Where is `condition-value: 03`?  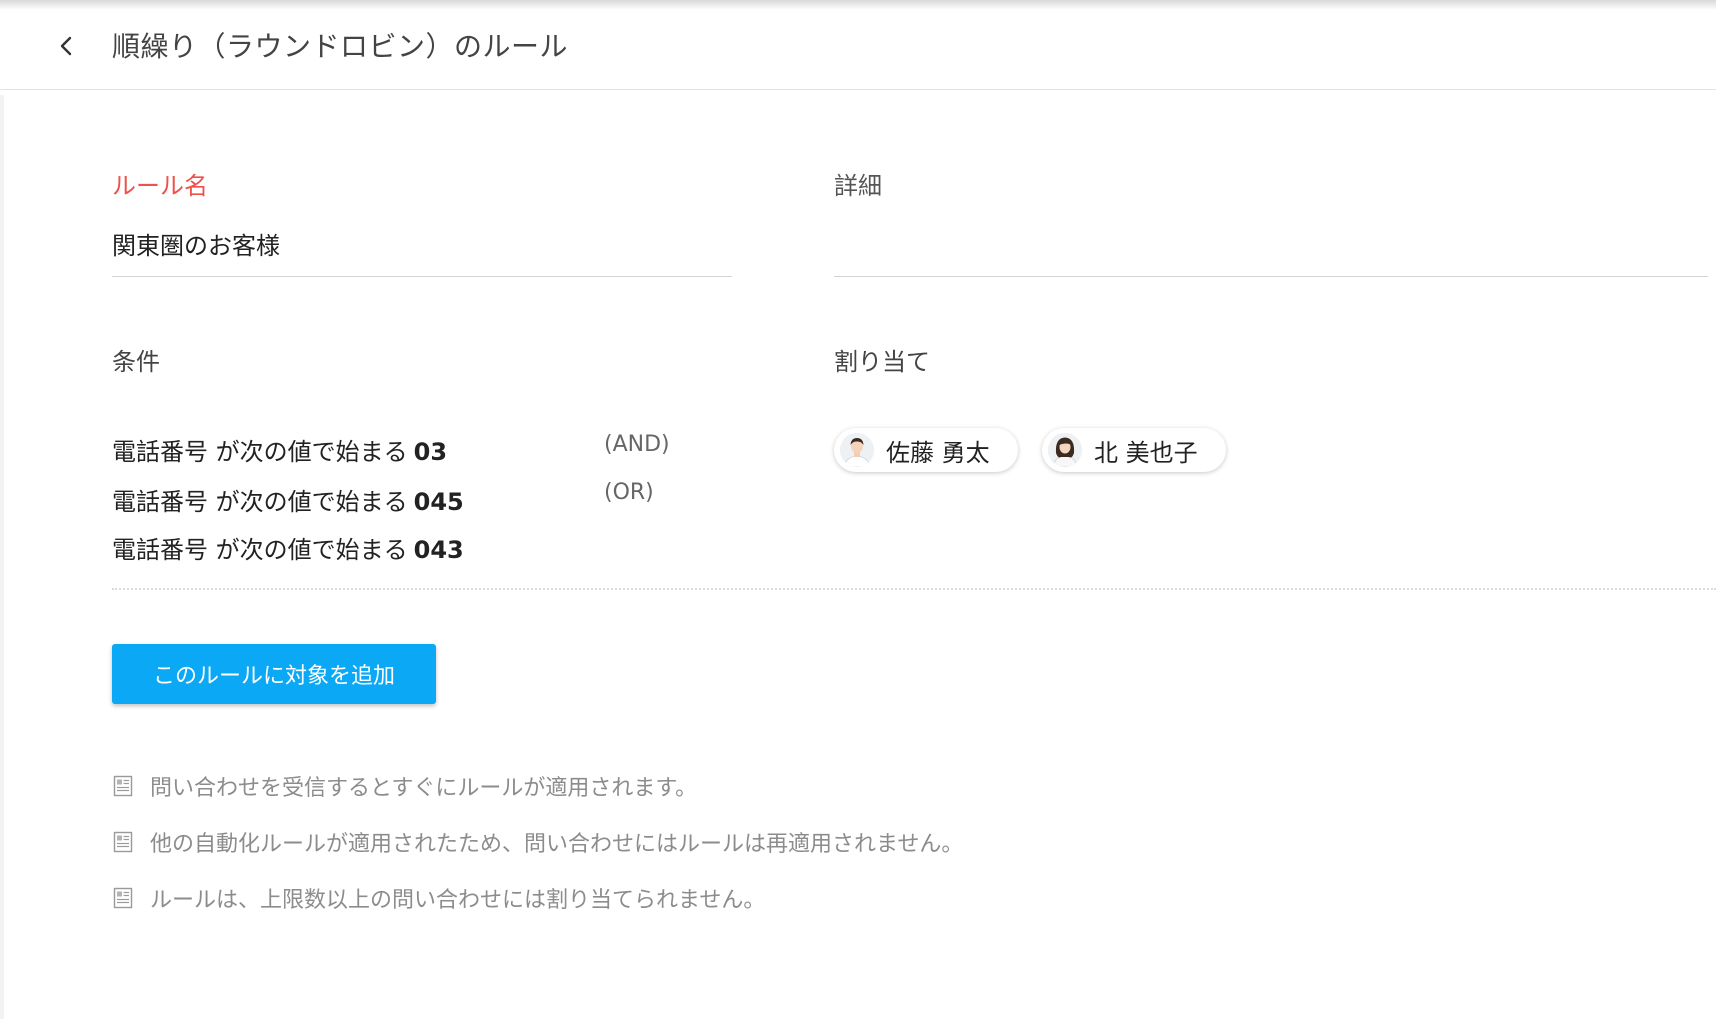
condition-value: 03 is located at coordinates (430, 452).